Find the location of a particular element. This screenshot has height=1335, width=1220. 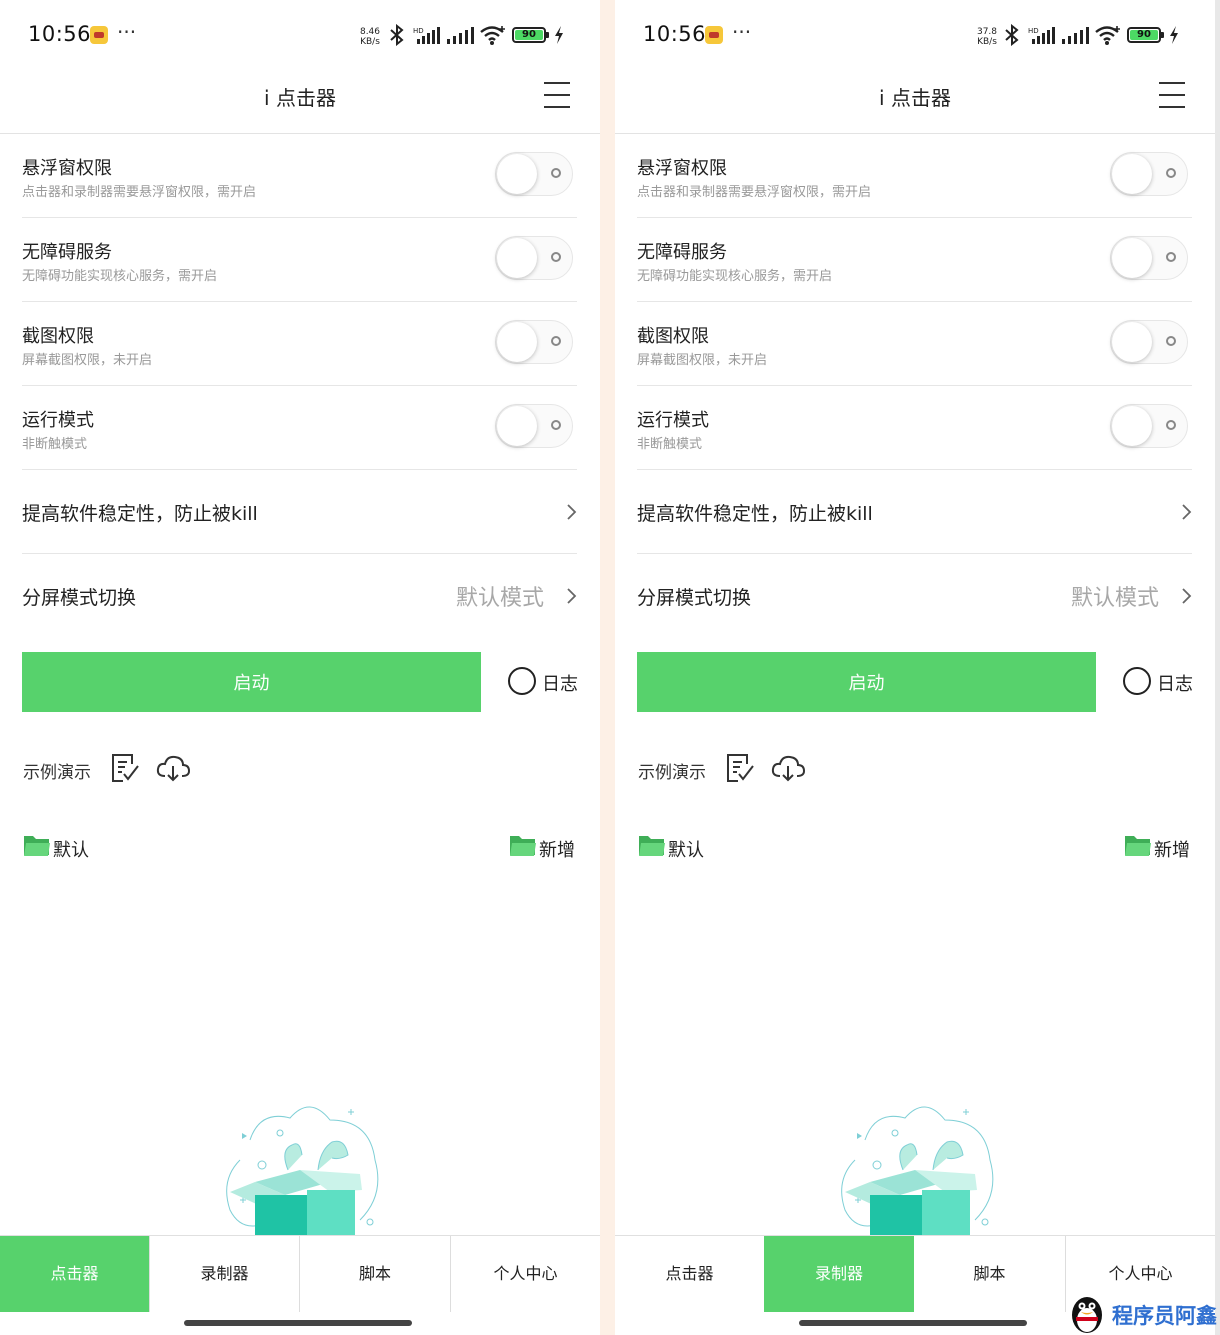

status-bar: 10:56 ··· 8.46 KB/s HD 90 is located at coordinates (300, 35).